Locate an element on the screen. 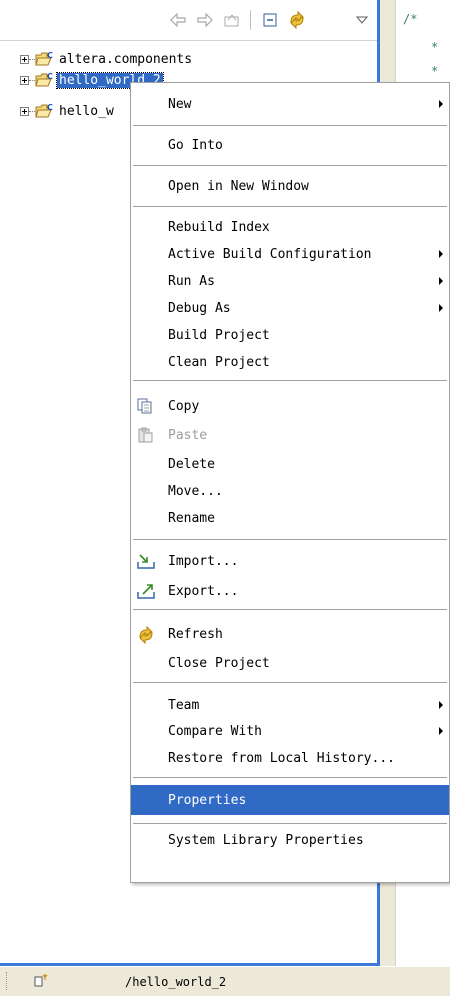 This screenshot has width=450, height=996. tree-item: C altera.components is located at coordinates (97, 59).